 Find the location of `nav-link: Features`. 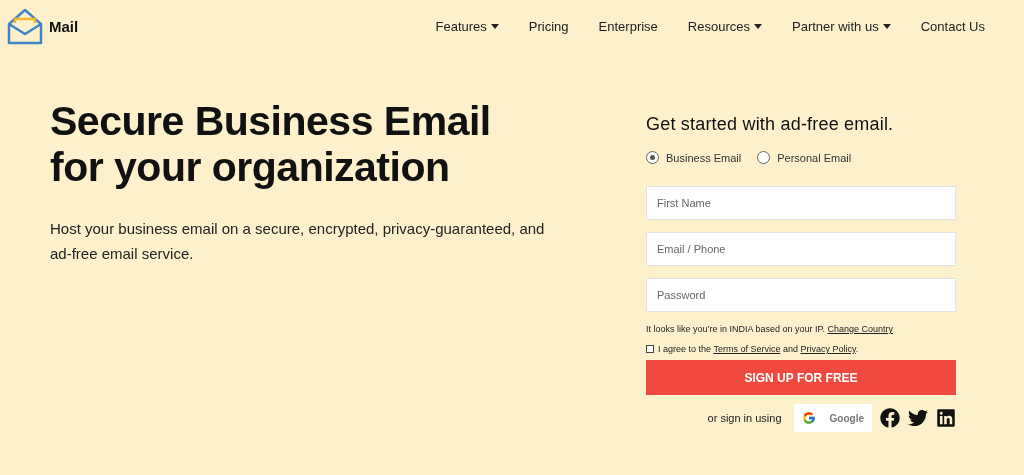

nav-link: Features is located at coordinates (467, 26).